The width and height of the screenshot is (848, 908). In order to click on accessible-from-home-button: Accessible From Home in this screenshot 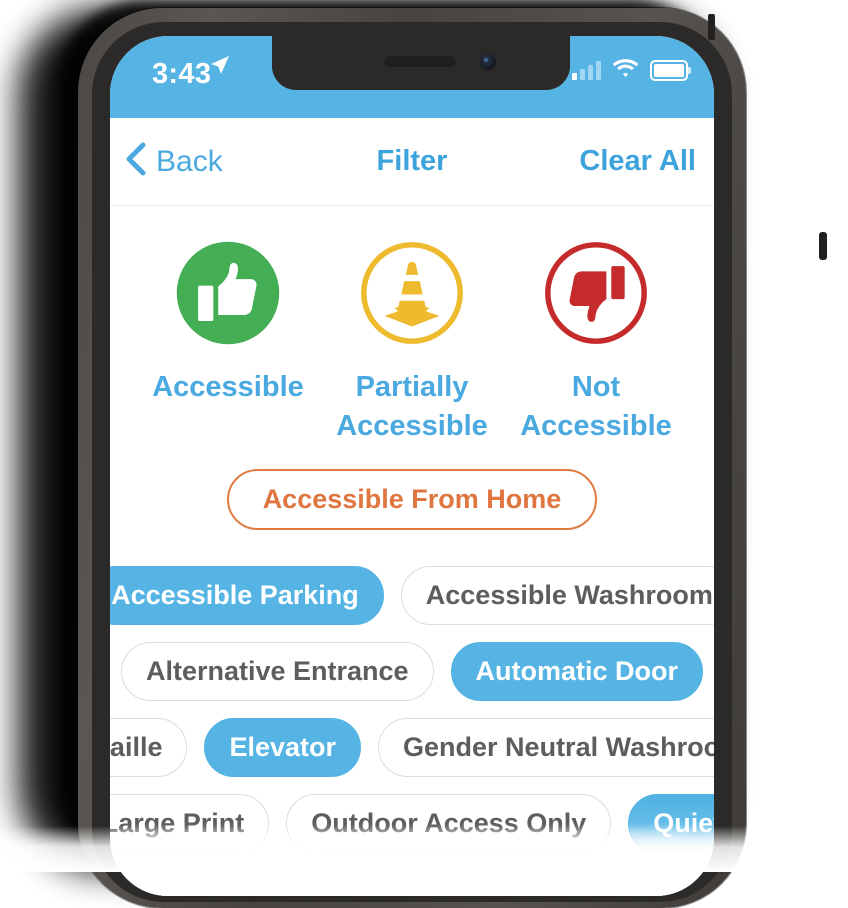, I will do `click(412, 500)`.